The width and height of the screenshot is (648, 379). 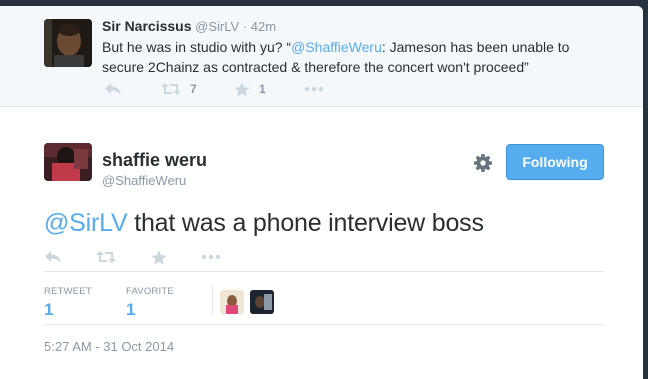 What do you see at coordinates (109, 346) in the screenshot?
I see `tweet-timestamp: 5:27 AM - 31 Oct 2014` at bounding box center [109, 346].